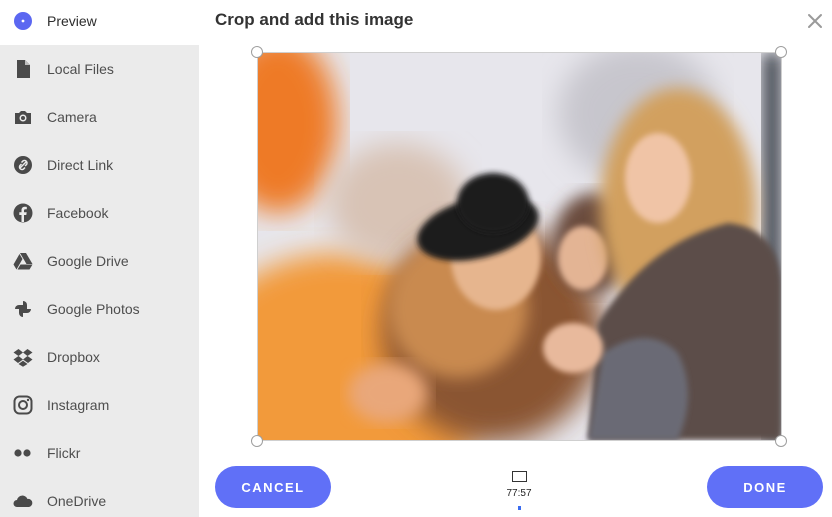  I want to click on aspect-ratio-option: 77:57, so click(519, 491).